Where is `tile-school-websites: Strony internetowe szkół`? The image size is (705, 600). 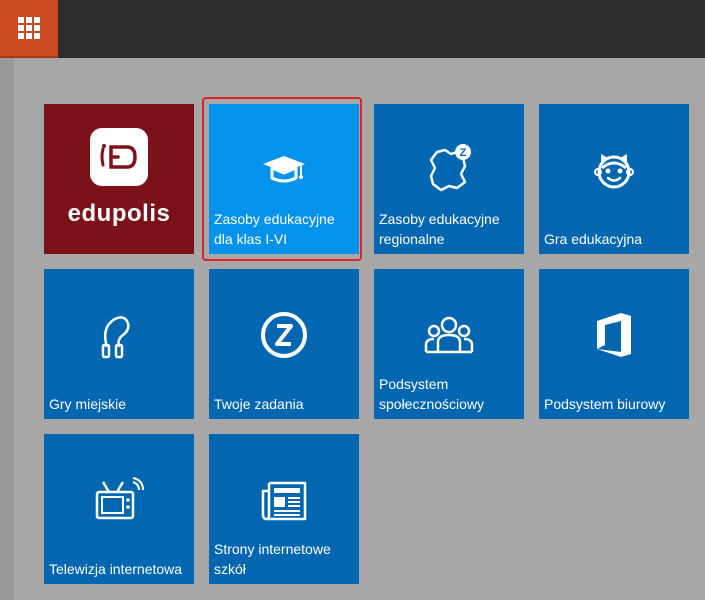
tile-school-websites: Strony internetowe szkół is located at coordinates (284, 509).